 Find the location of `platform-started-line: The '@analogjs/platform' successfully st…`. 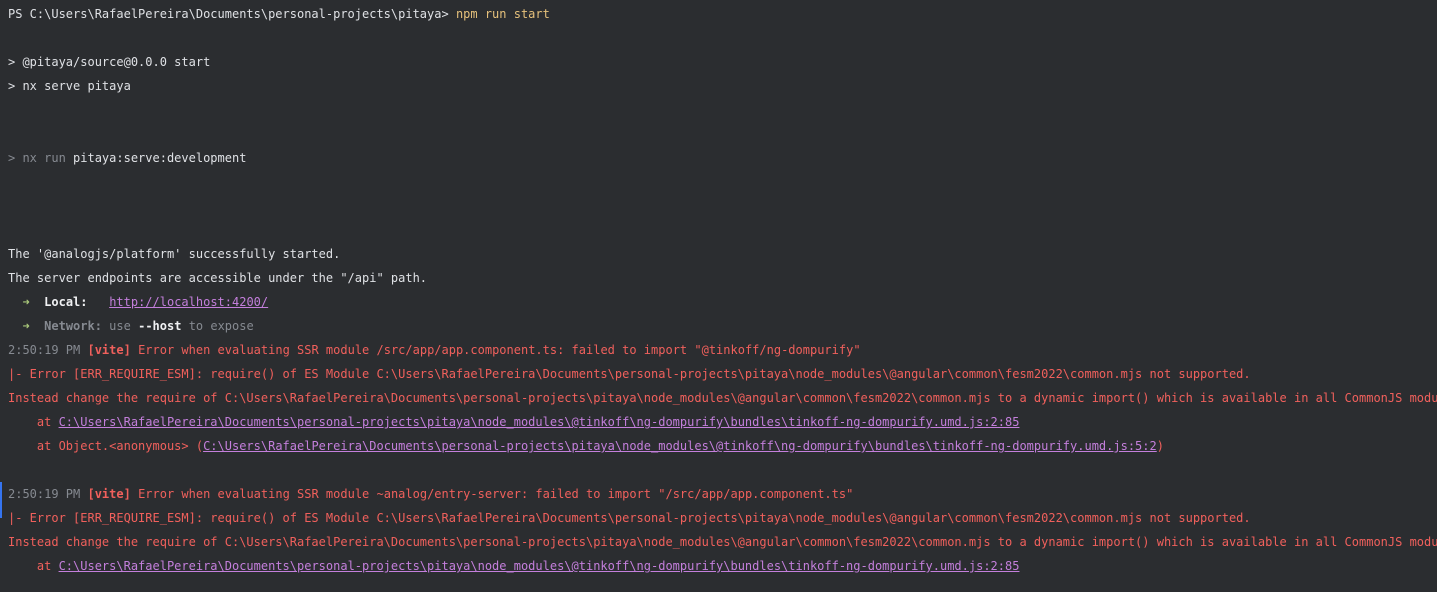

platform-started-line: The '@analogjs/platform' successfully st… is located at coordinates (174, 254).